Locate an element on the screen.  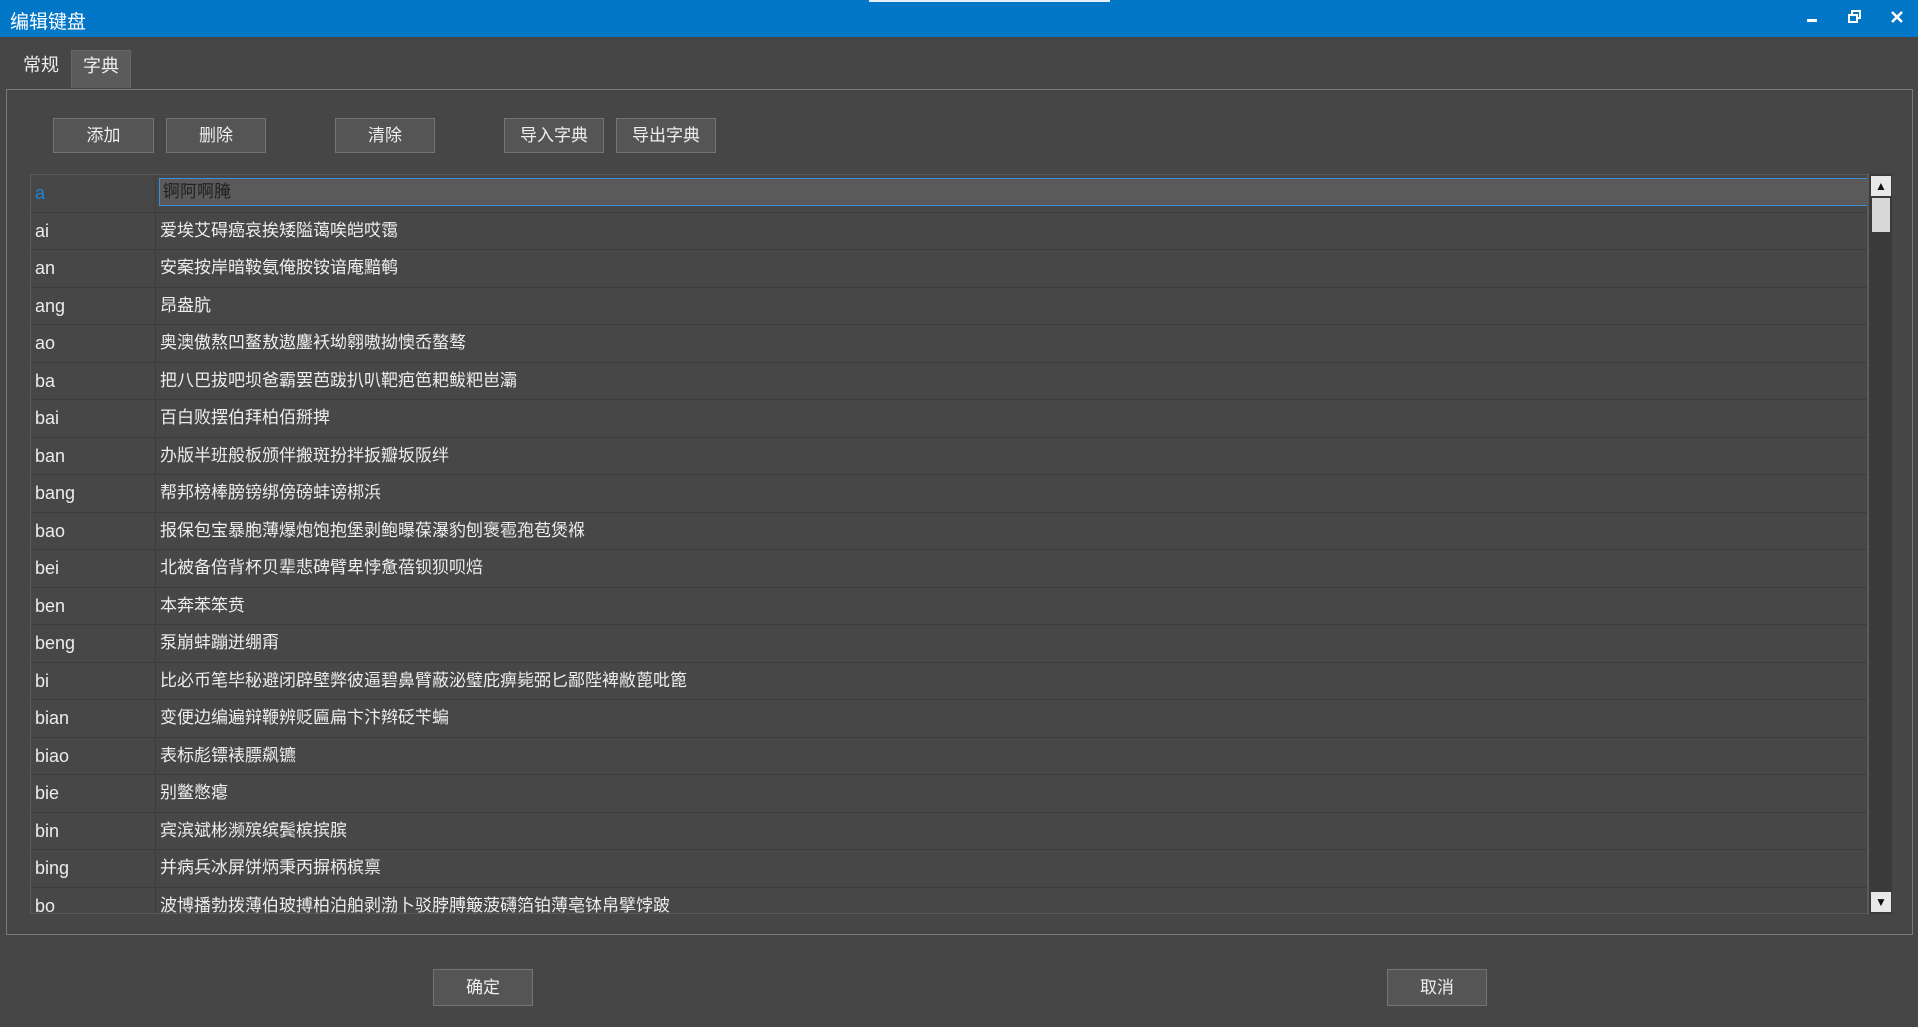
row-key: ba is located at coordinates (93, 380).